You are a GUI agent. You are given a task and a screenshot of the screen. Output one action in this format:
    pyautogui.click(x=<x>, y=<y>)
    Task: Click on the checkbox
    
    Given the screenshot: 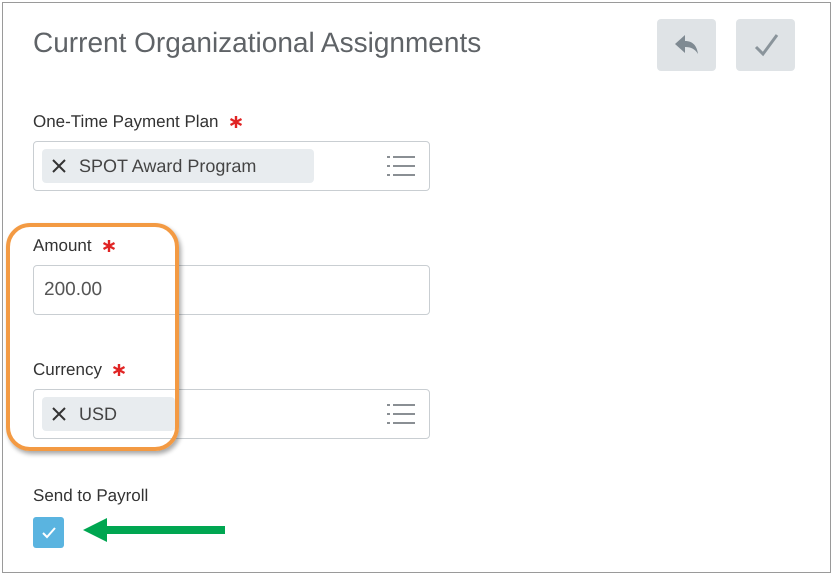 What is the action you would take?
    pyautogui.click(x=48, y=532)
    